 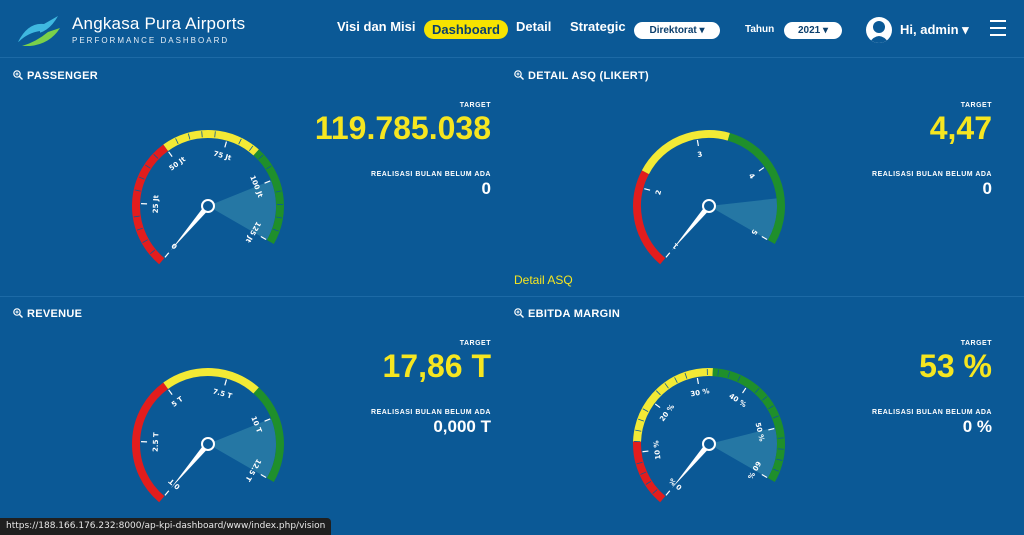 What do you see at coordinates (737, 400) in the screenshot?
I see `gauge-tick-label: 40 %` at bounding box center [737, 400].